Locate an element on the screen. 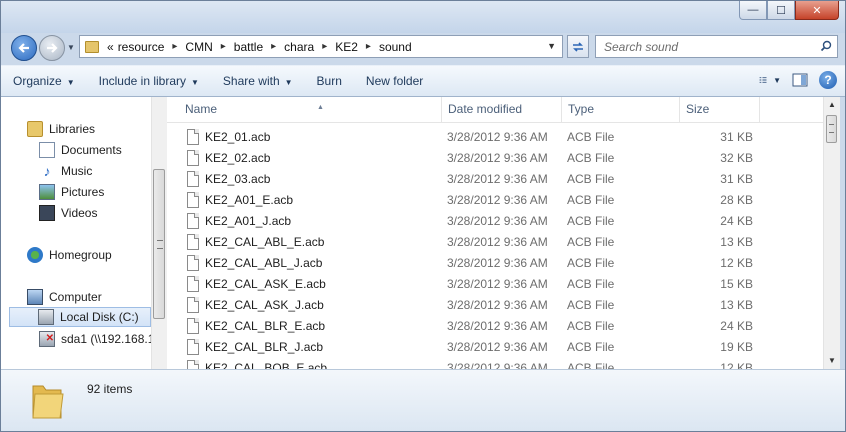 The image size is (846, 432). view-options-button: ▼ is located at coordinates (770, 80).